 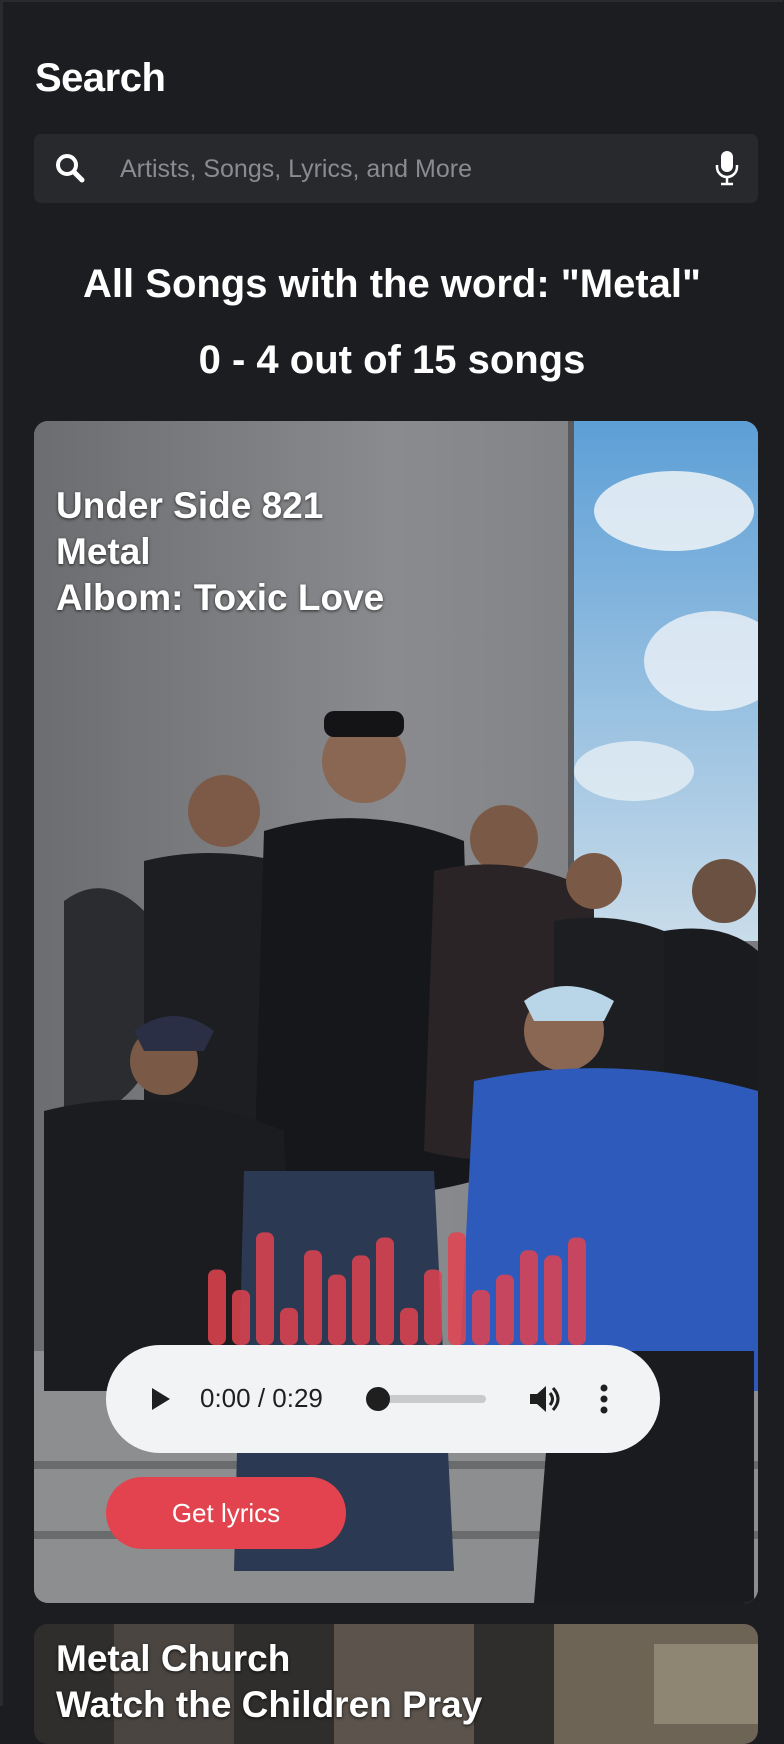 What do you see at coordinates (160, 1399) in the screenshot?
I see `play-icon` at bounding box center [160, 1399].